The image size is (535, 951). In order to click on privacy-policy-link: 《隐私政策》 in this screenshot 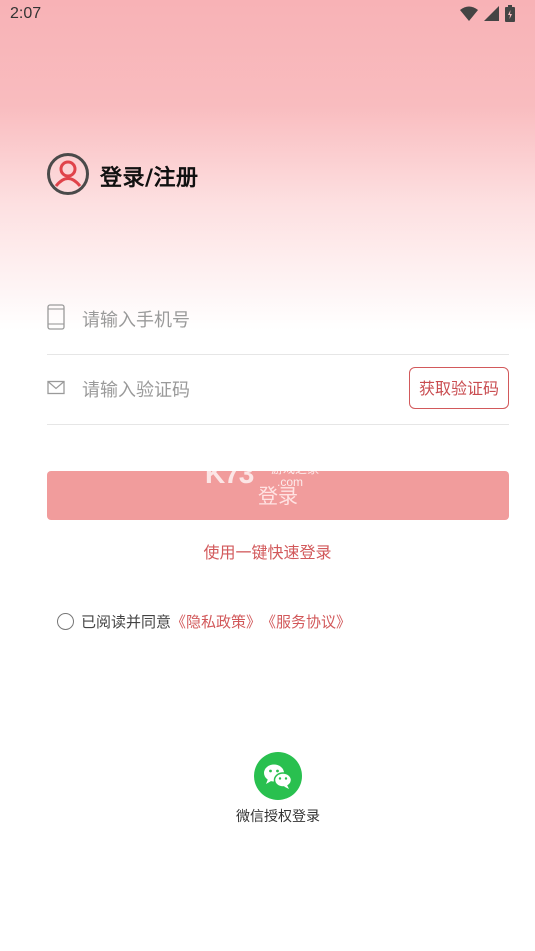, I will do `click(216, 621)`.